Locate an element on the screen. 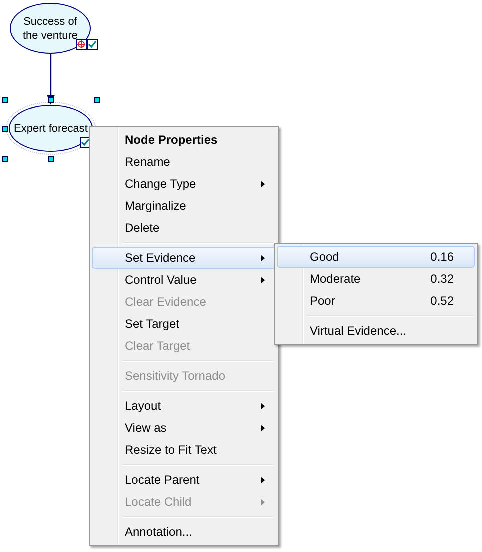  menu-item: Control Value is located at coordinates (184, 280).